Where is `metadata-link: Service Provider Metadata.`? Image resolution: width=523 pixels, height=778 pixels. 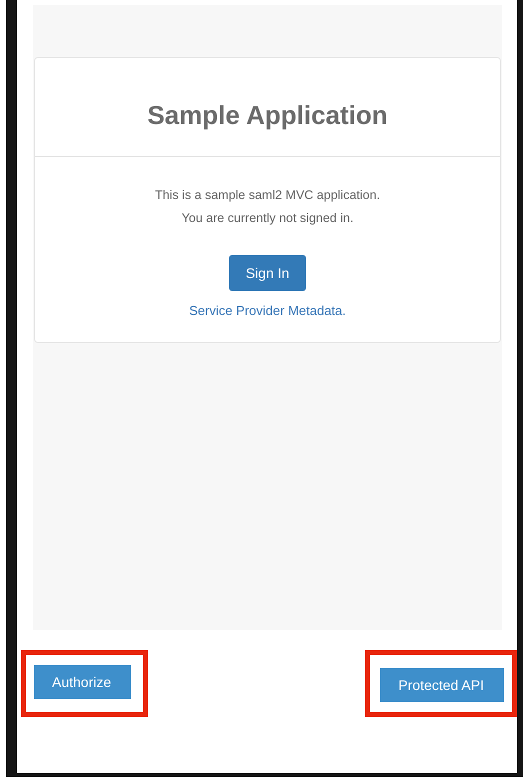 metadata-link: Service Provider Metadata. is located at coordinates (267, 310).